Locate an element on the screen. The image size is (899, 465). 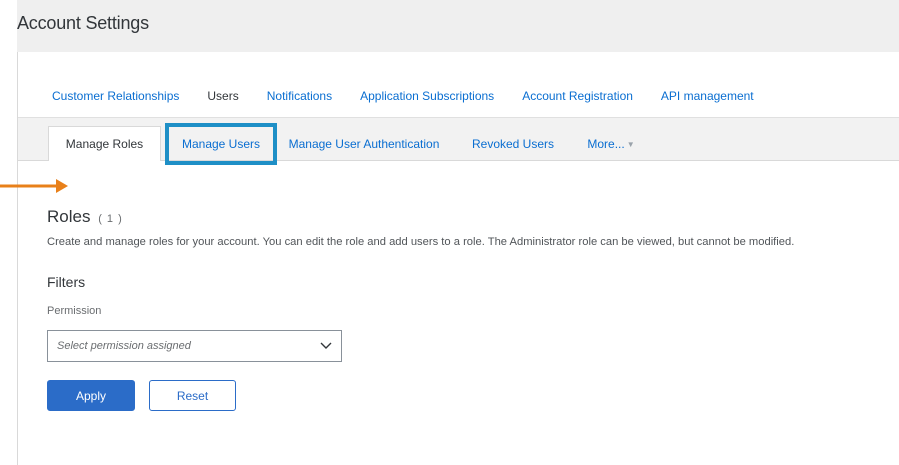
subtab-more: More... ▼ is located at coordinates (611, 143).